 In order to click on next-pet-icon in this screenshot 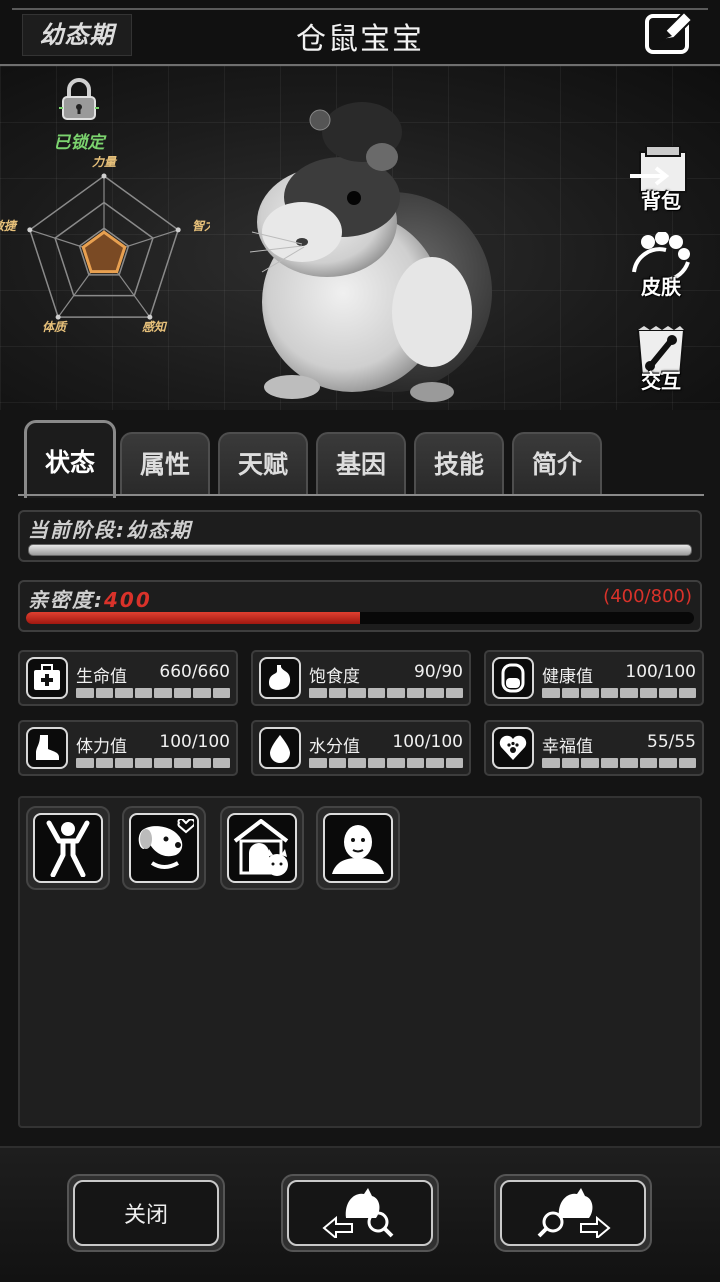, I will do `click(574, 1213)`.